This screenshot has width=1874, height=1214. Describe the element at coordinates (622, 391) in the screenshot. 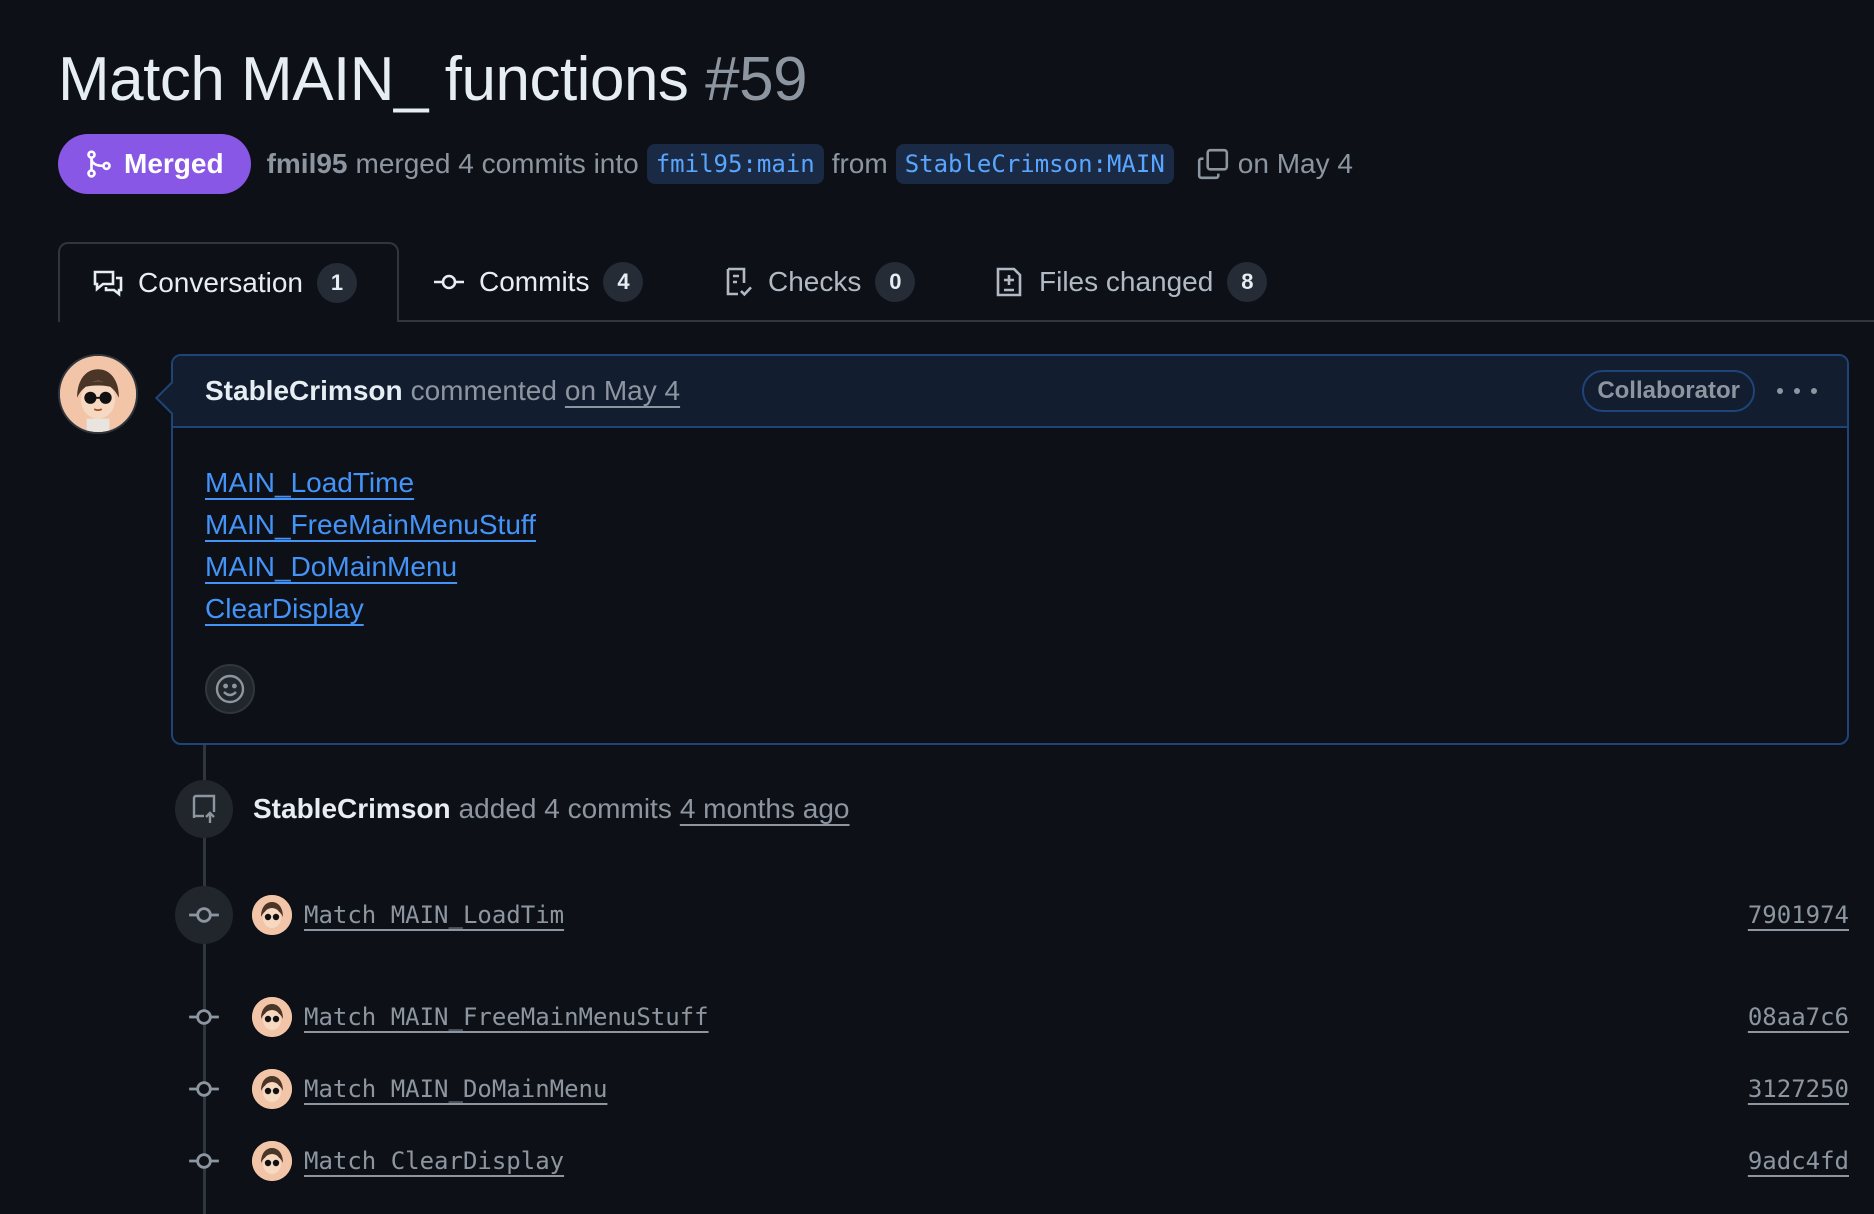

I see `comment-date: on May 4` at that location.